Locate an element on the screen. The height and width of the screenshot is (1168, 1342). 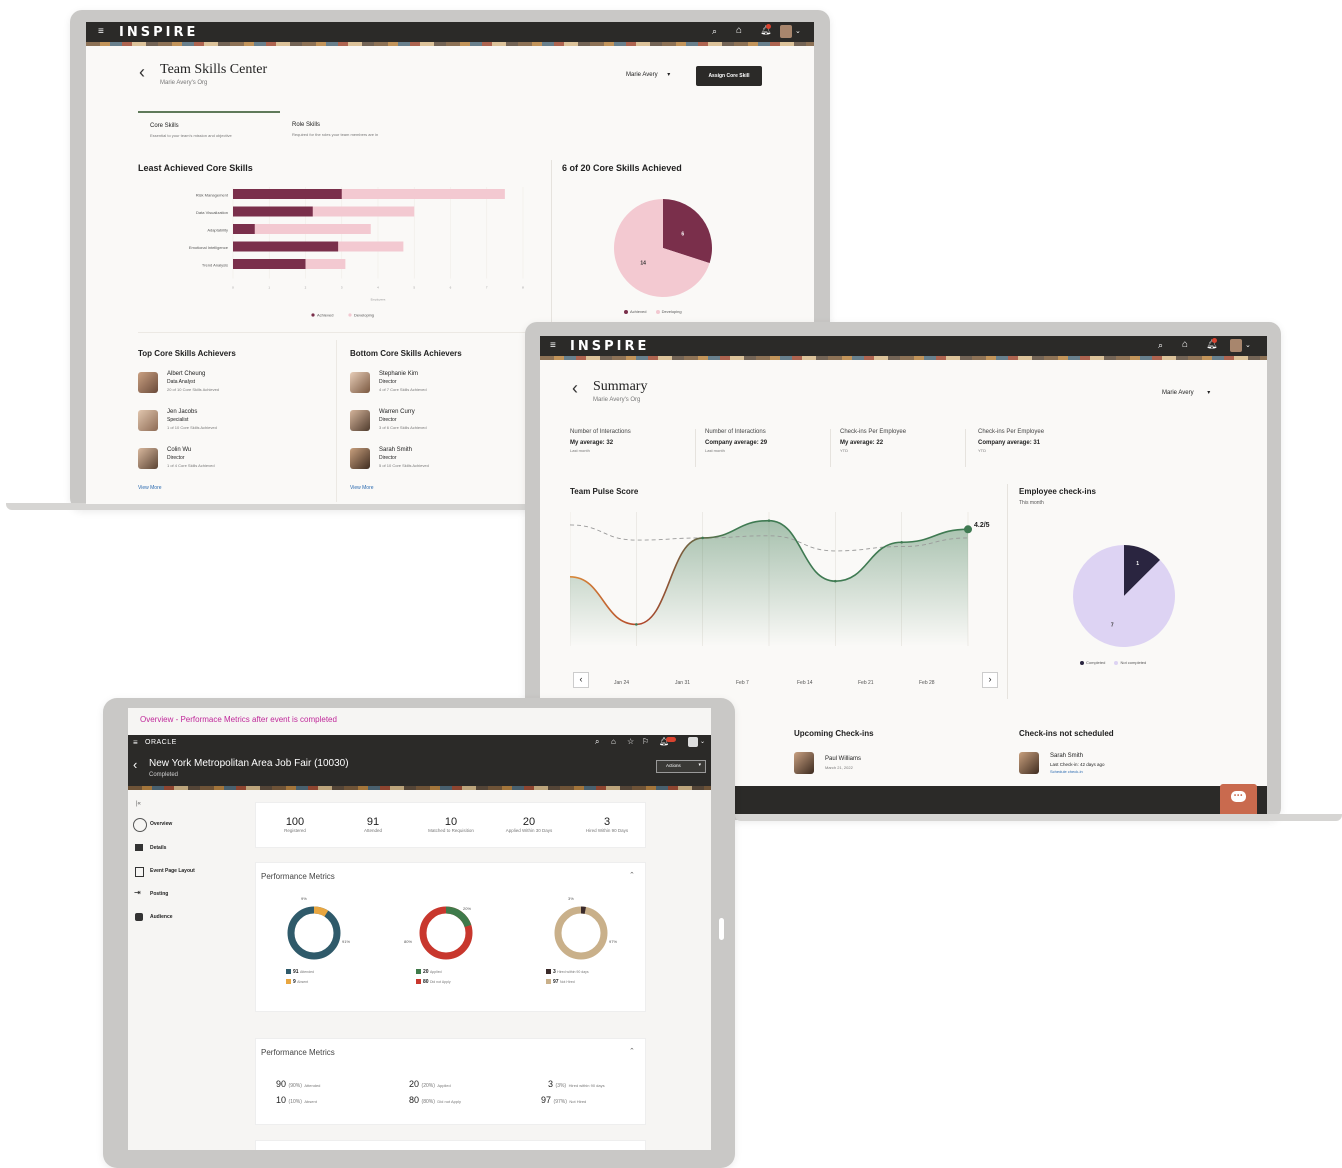
data-point is located at coordinates (636, 624).